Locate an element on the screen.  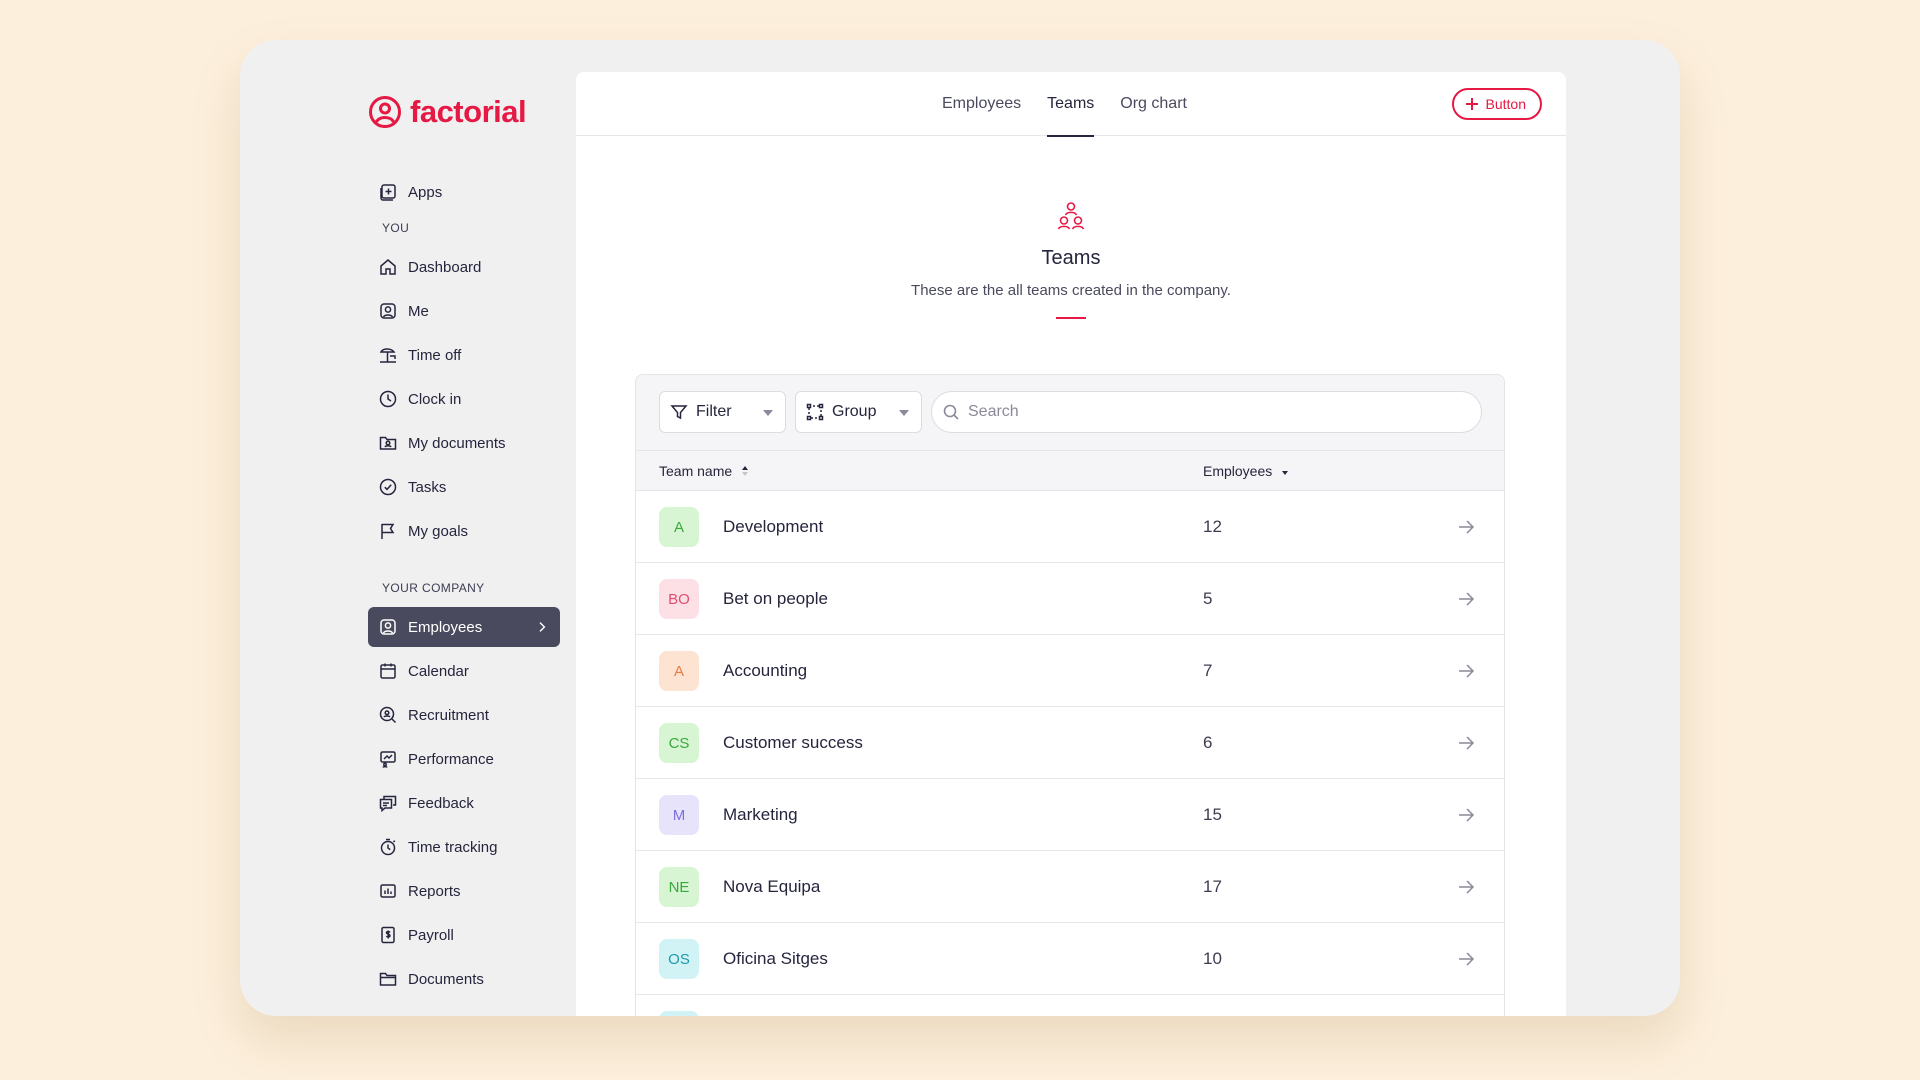
table-row: CS Customer success 6 is located at coordinates (1070, 743).